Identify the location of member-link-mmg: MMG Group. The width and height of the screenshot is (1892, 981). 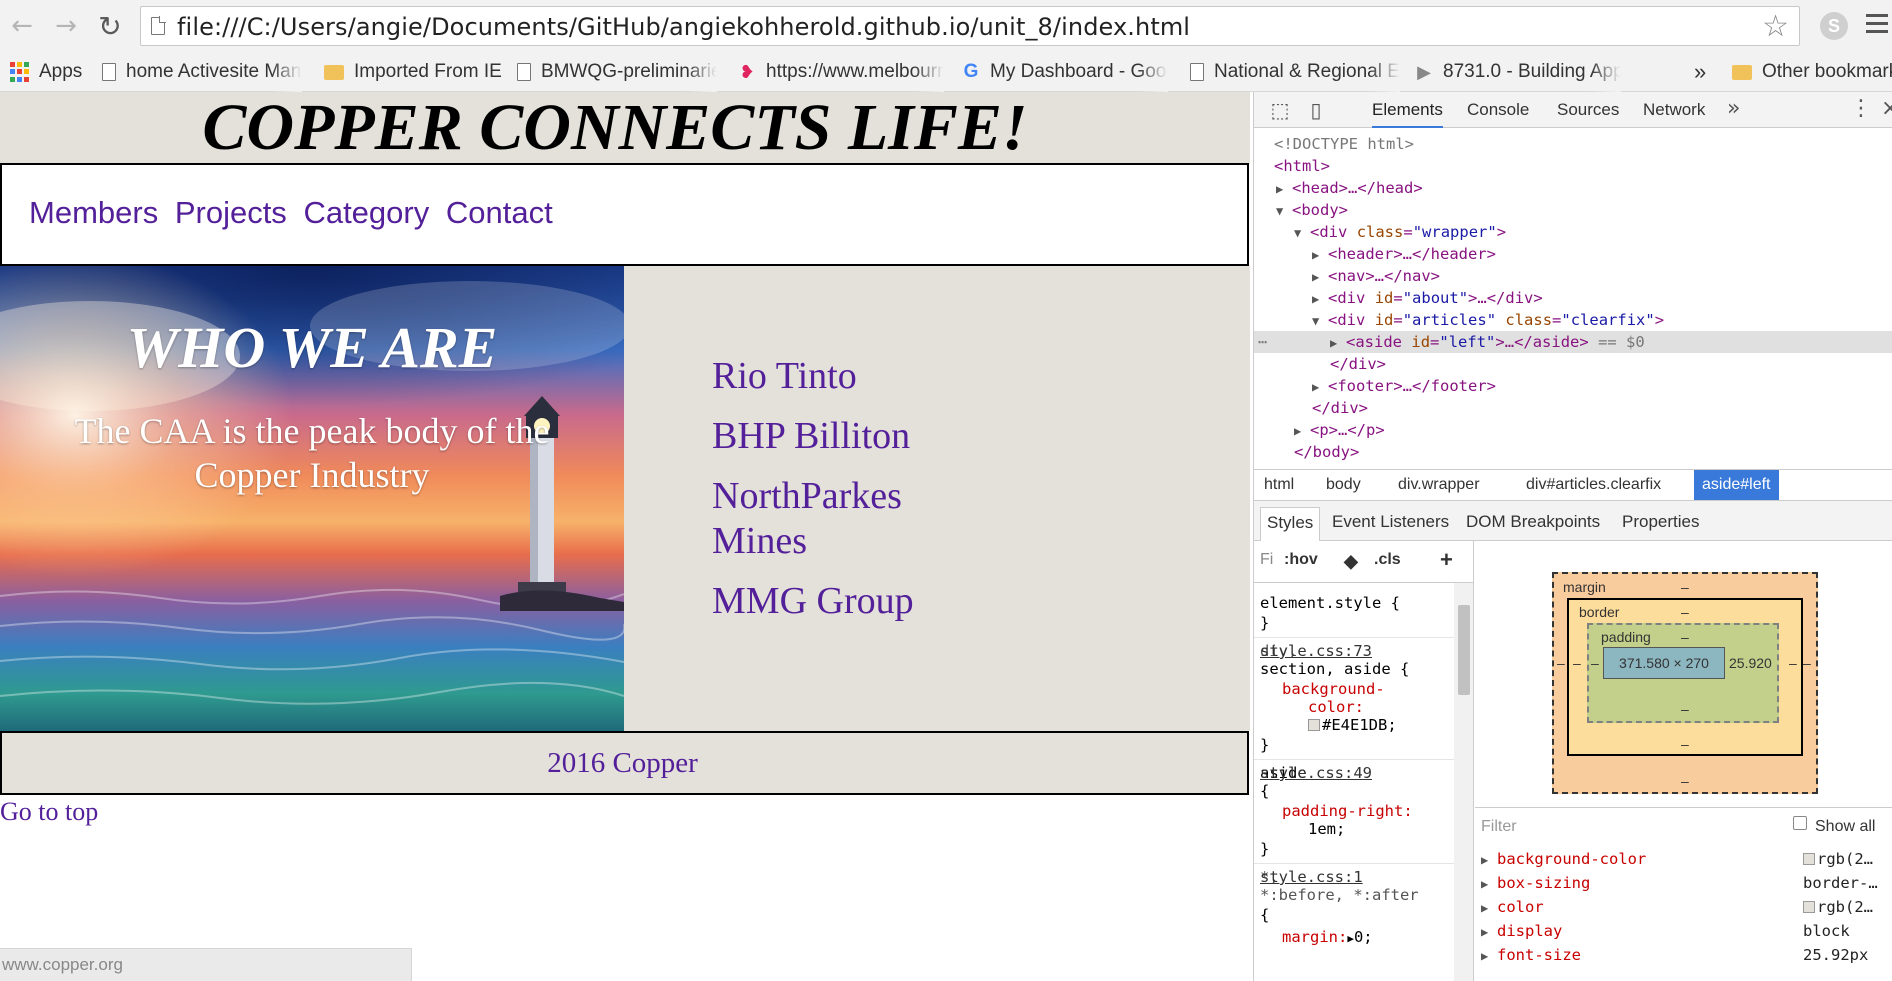
(842, 601).